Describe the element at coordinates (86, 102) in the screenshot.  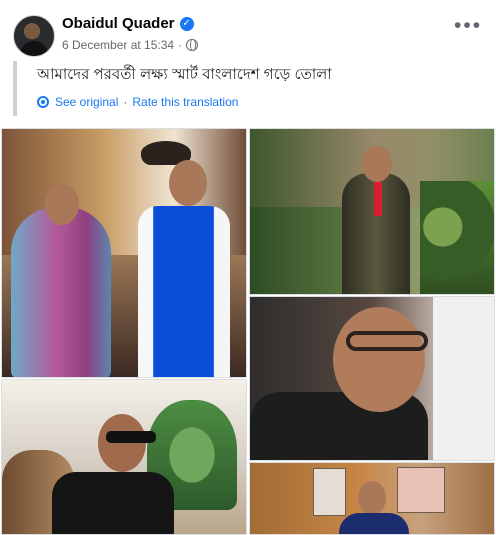
I see `see-original-link: See original` at that location.